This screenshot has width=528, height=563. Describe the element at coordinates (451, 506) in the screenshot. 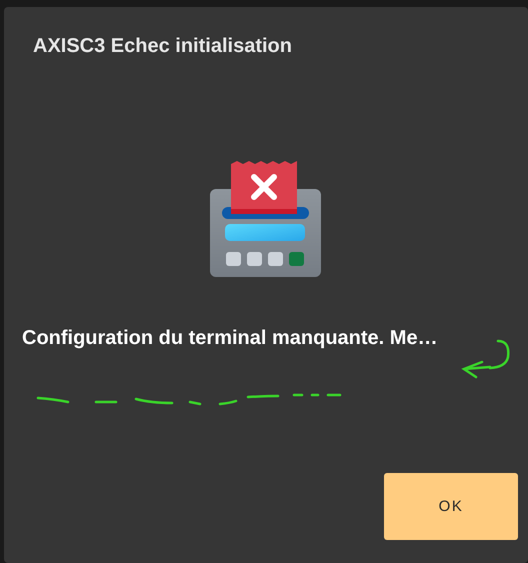

I see `ok-button: OK` at that location.